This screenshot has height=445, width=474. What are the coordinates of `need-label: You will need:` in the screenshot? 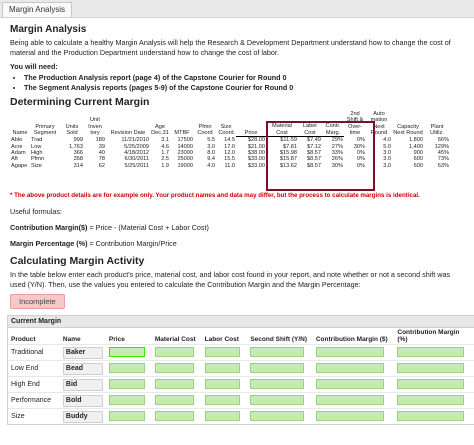 It's located at (34, 66).